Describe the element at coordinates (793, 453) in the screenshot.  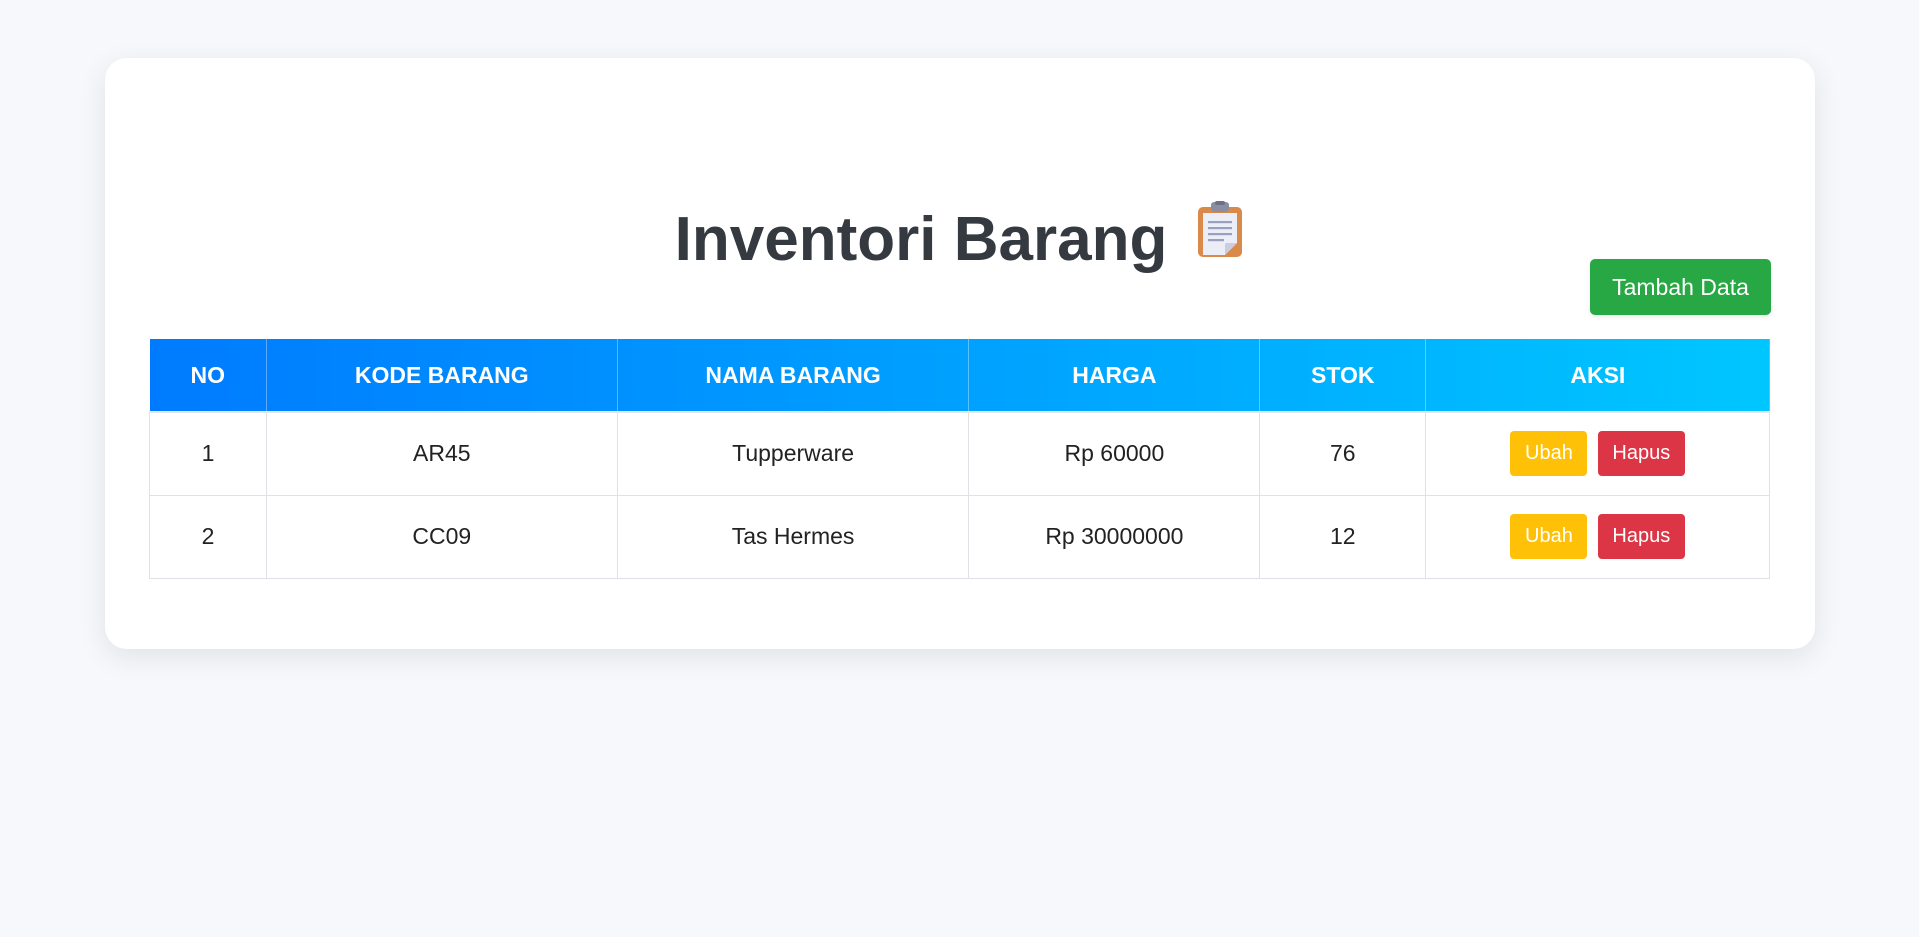
I see `cell-nama-barang: Tupperware` at that location.